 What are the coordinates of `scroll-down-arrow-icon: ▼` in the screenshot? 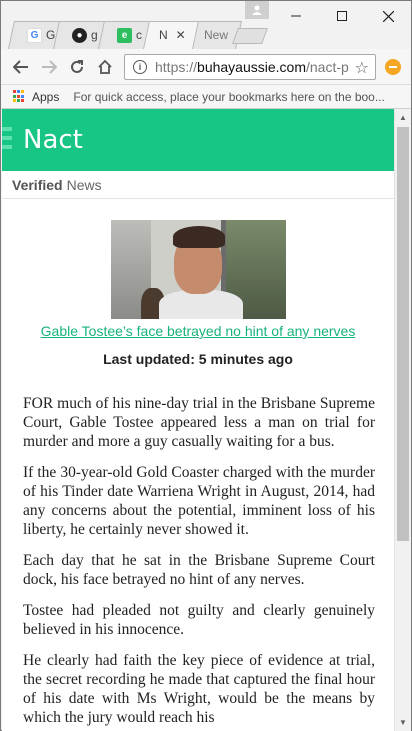 It's located at (403, 722).